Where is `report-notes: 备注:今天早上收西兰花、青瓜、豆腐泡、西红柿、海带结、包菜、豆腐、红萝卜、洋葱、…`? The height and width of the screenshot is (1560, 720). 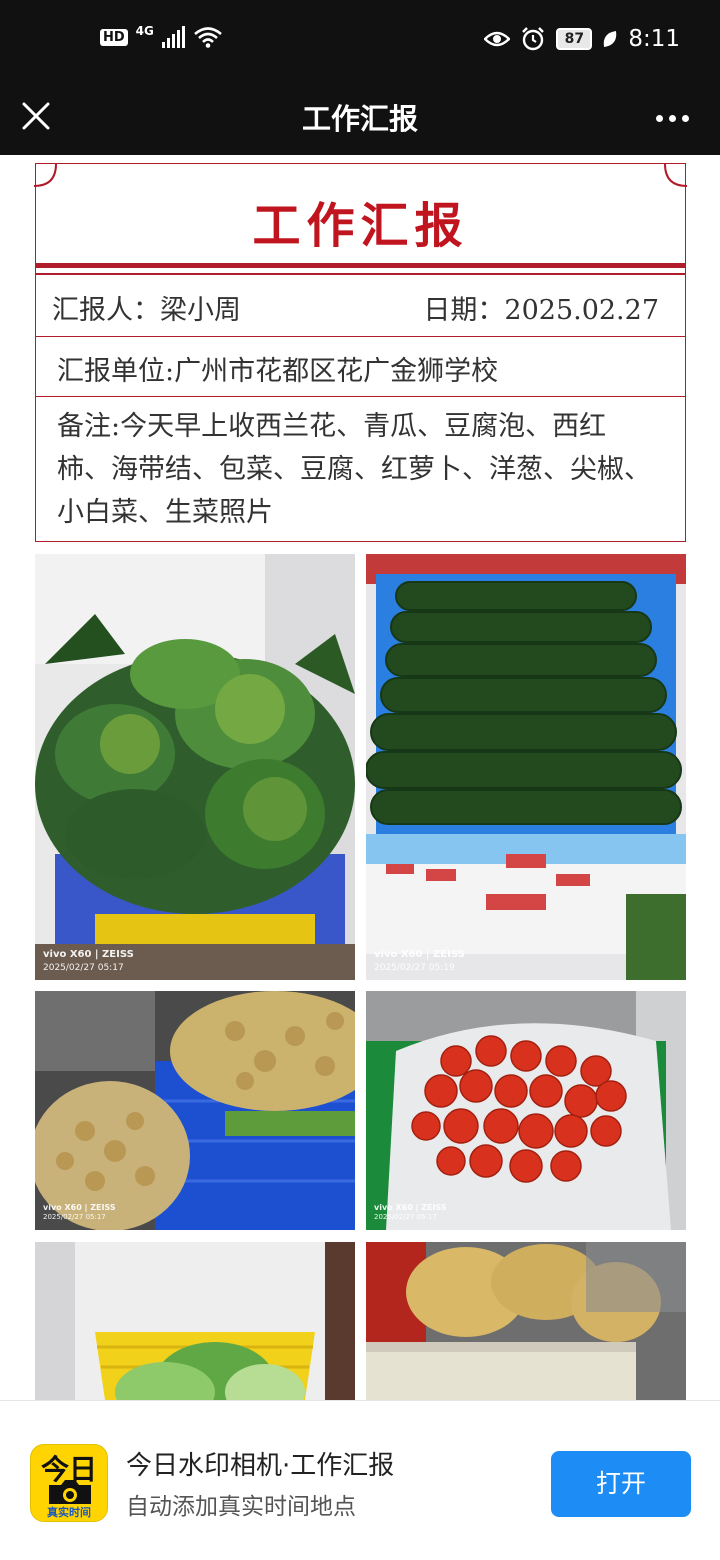 report-notes: 备注:今天早上收西兰花、青瓜、豆腐泡、西红柿、海带结、包菜、豆腐、红萝卜、洋葱、… is located at coordinates (354, 469).